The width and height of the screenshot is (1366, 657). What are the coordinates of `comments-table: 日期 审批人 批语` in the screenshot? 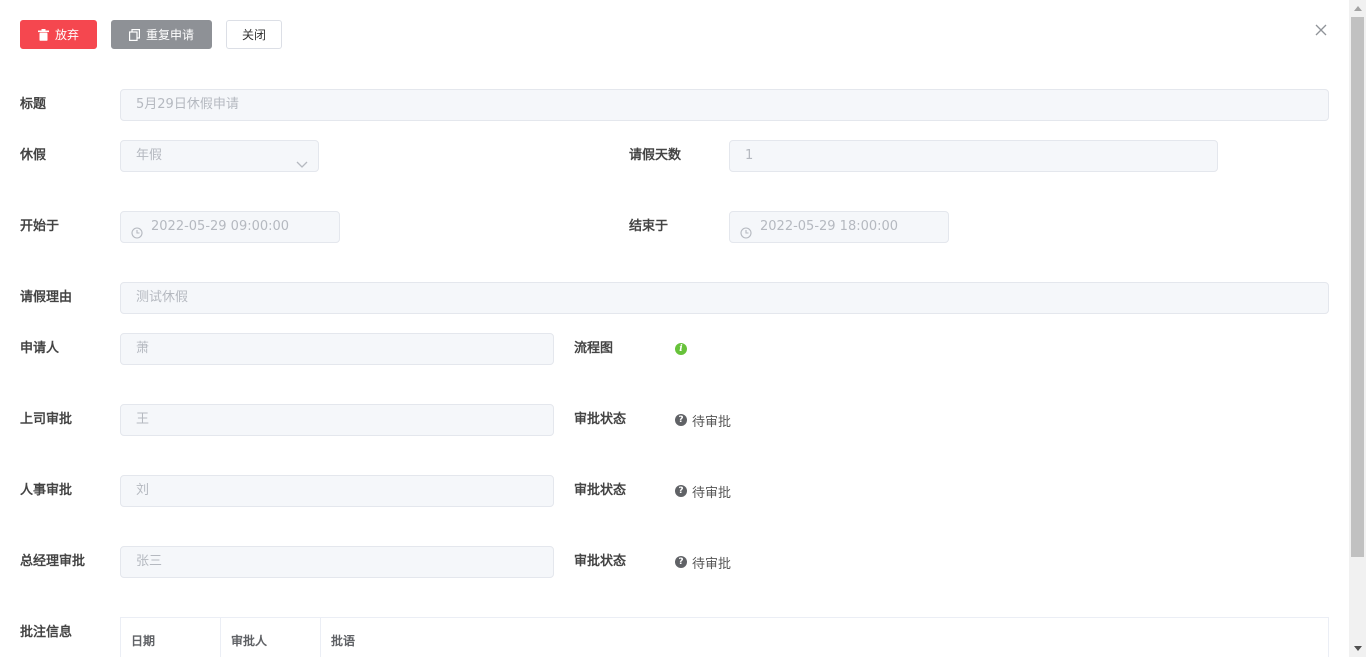 It's located at (724, 637).